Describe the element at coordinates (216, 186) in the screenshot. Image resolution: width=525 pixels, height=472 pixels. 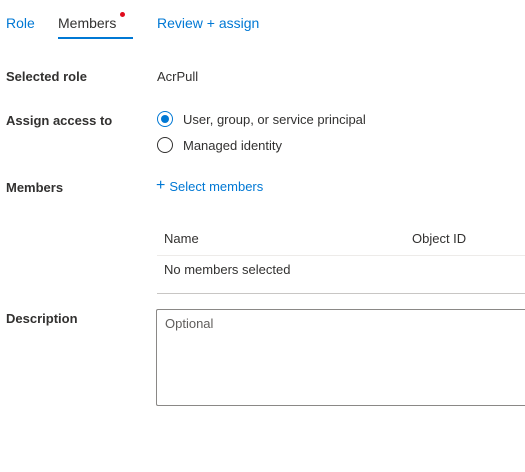
I see `select-members-label: Select members` at that location.